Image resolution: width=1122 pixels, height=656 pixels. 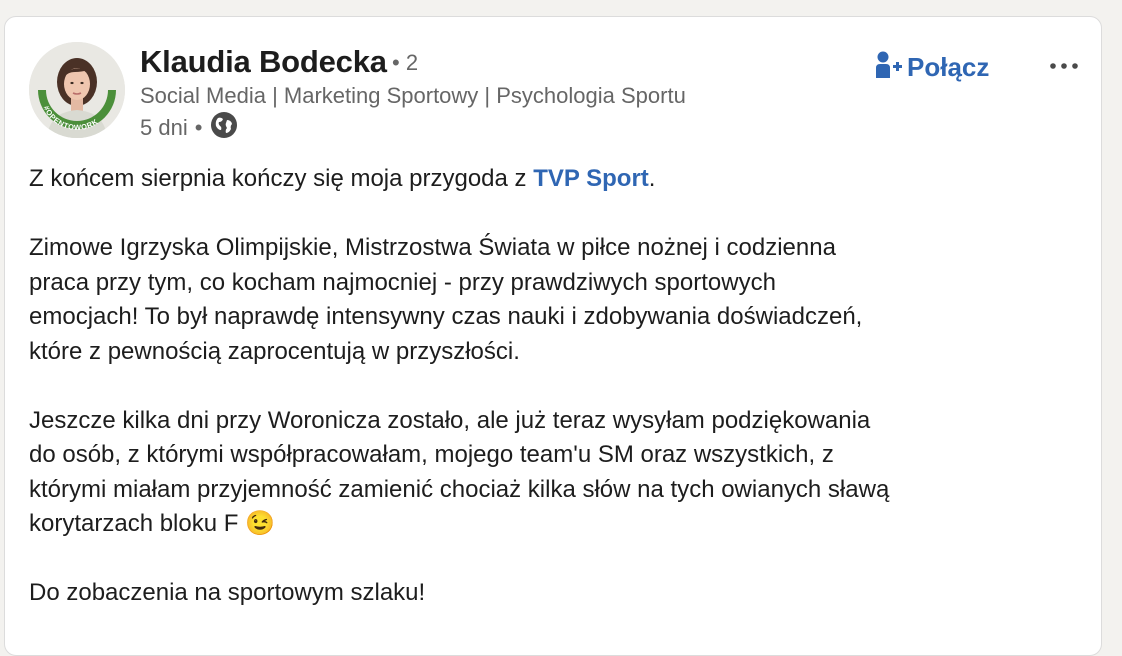 I want to click on post-text: Do zobaczenia na sportowym szlaku!, so click(x=227, y=592).